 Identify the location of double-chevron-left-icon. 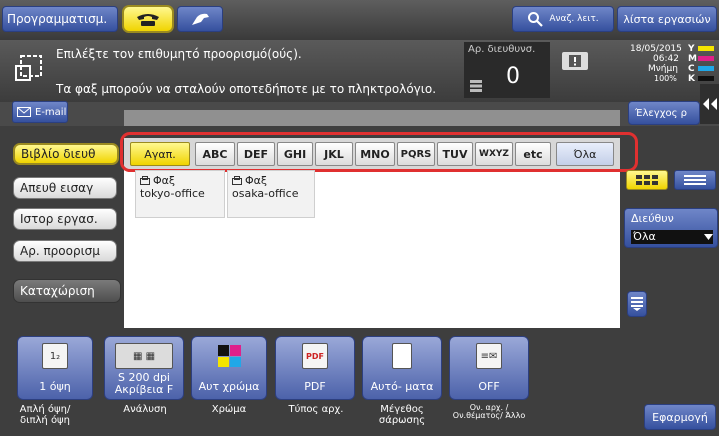
(709, 104).